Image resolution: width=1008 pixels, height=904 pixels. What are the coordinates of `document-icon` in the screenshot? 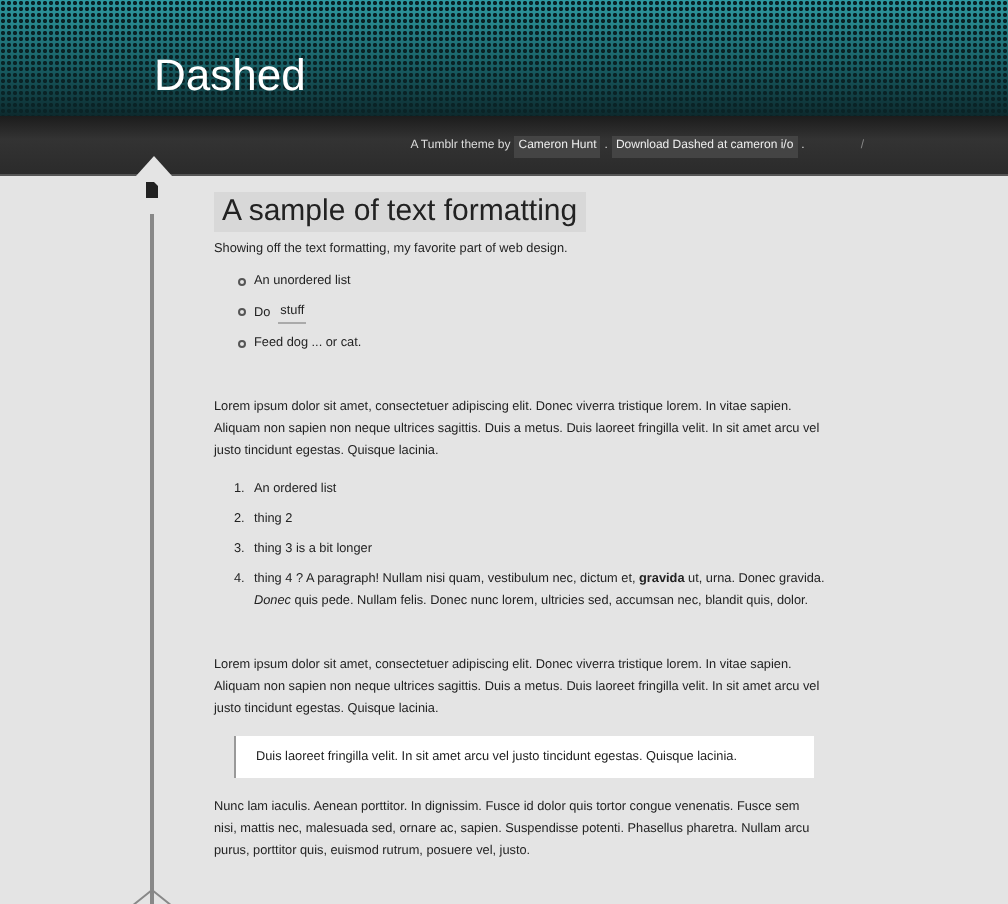 It's located at (152, 190).